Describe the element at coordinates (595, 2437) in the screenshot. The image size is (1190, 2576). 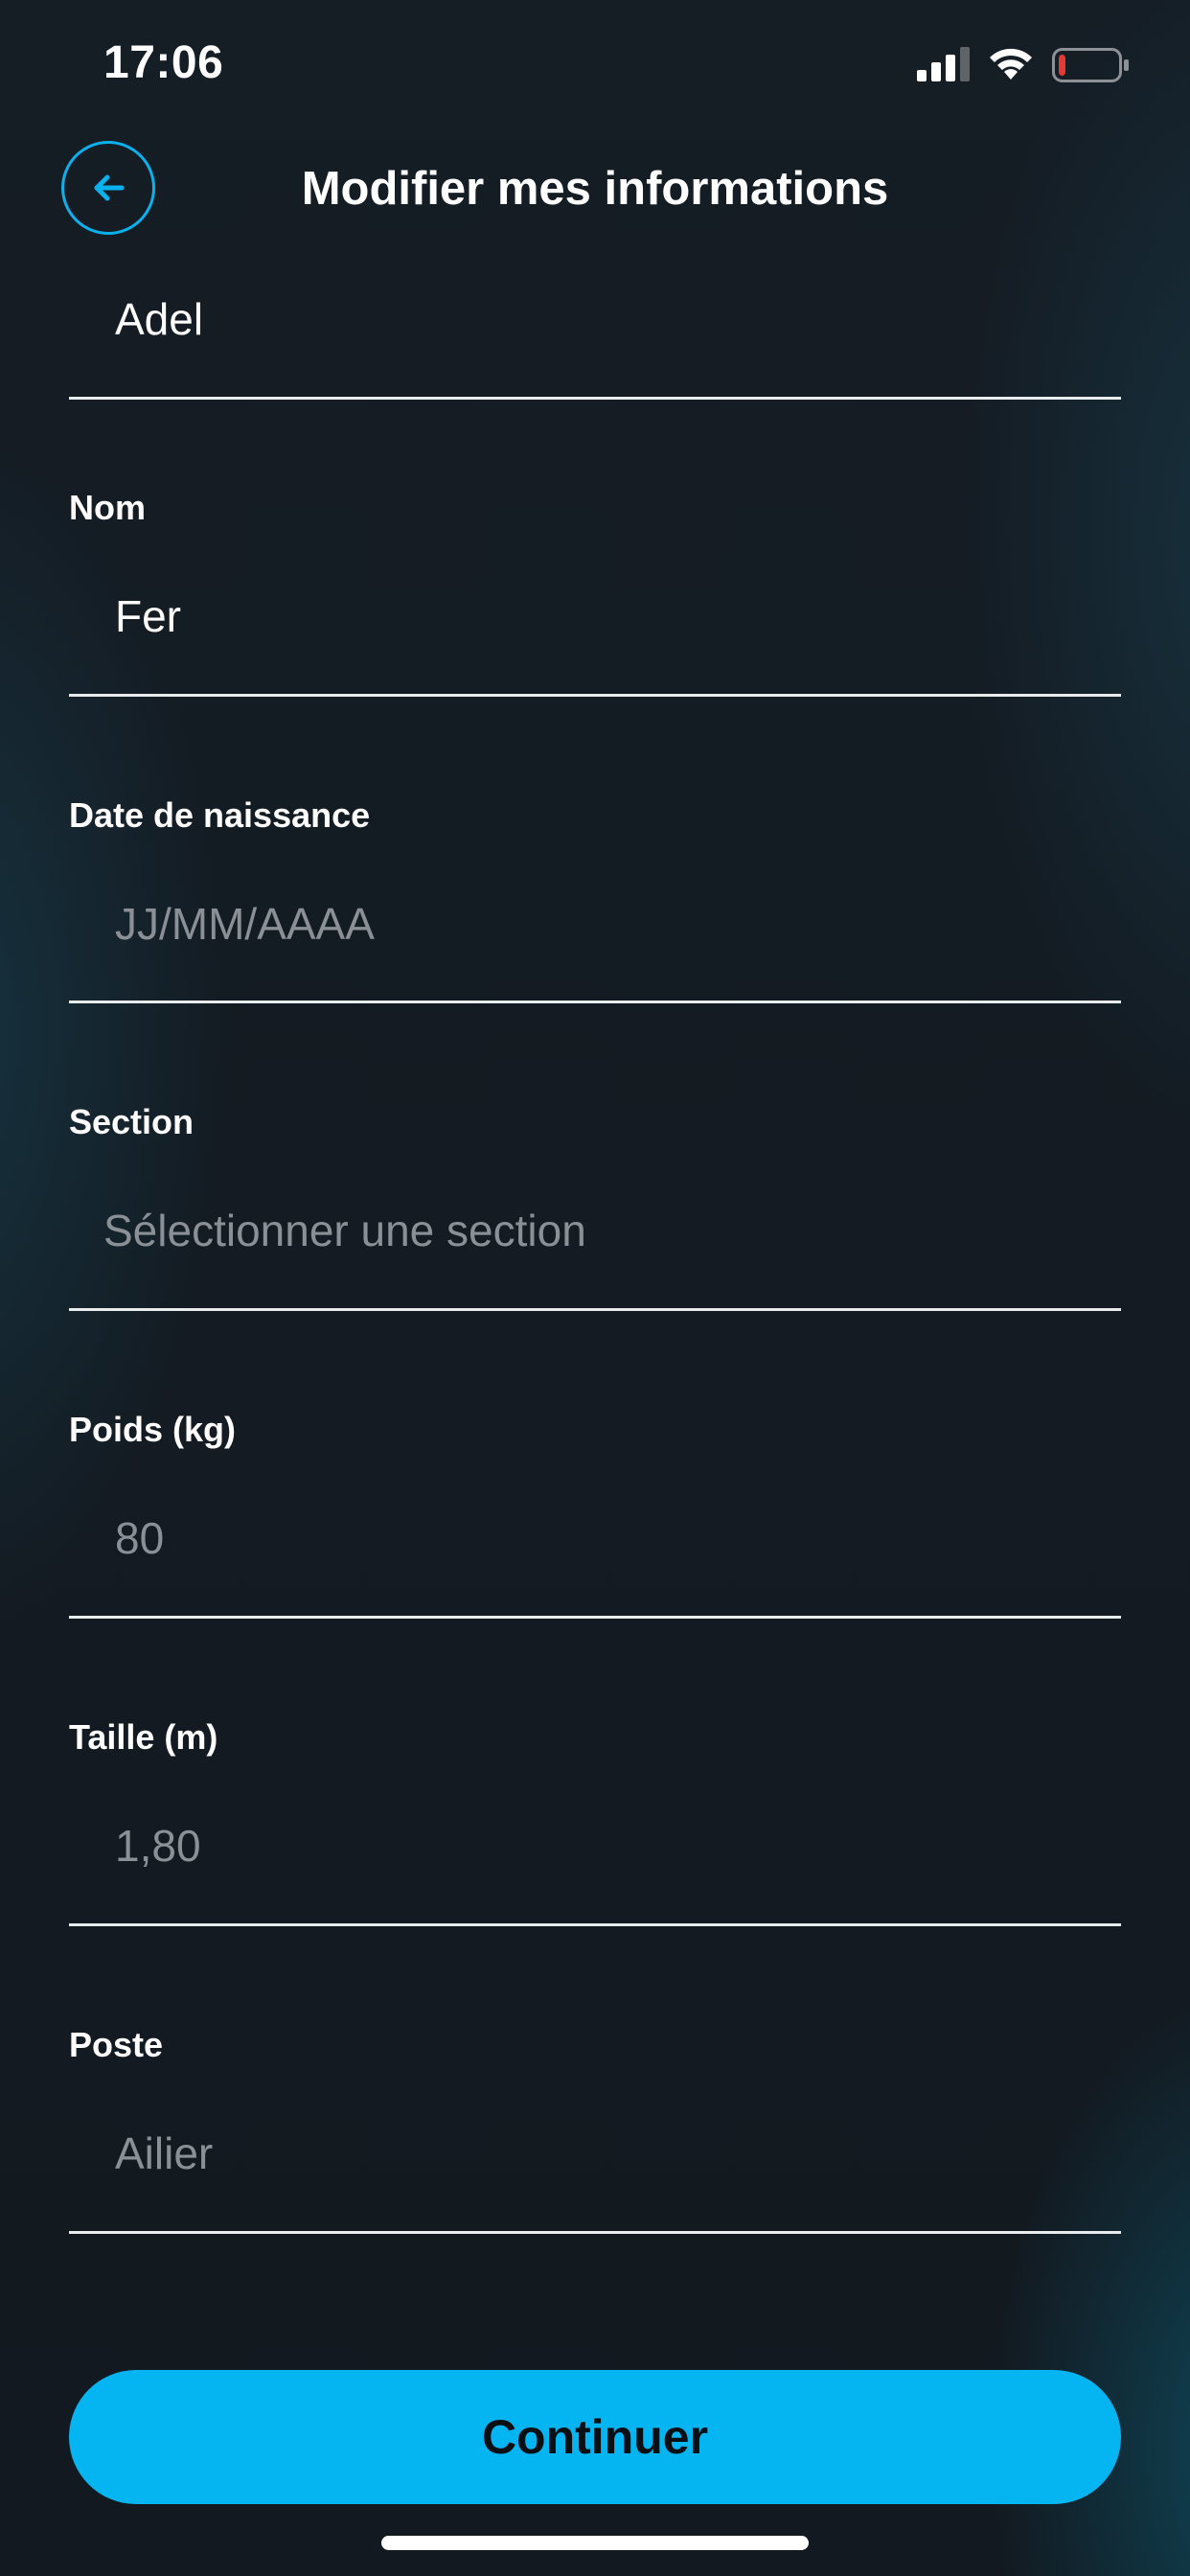
I see `continue-button: Continuer` at that location.